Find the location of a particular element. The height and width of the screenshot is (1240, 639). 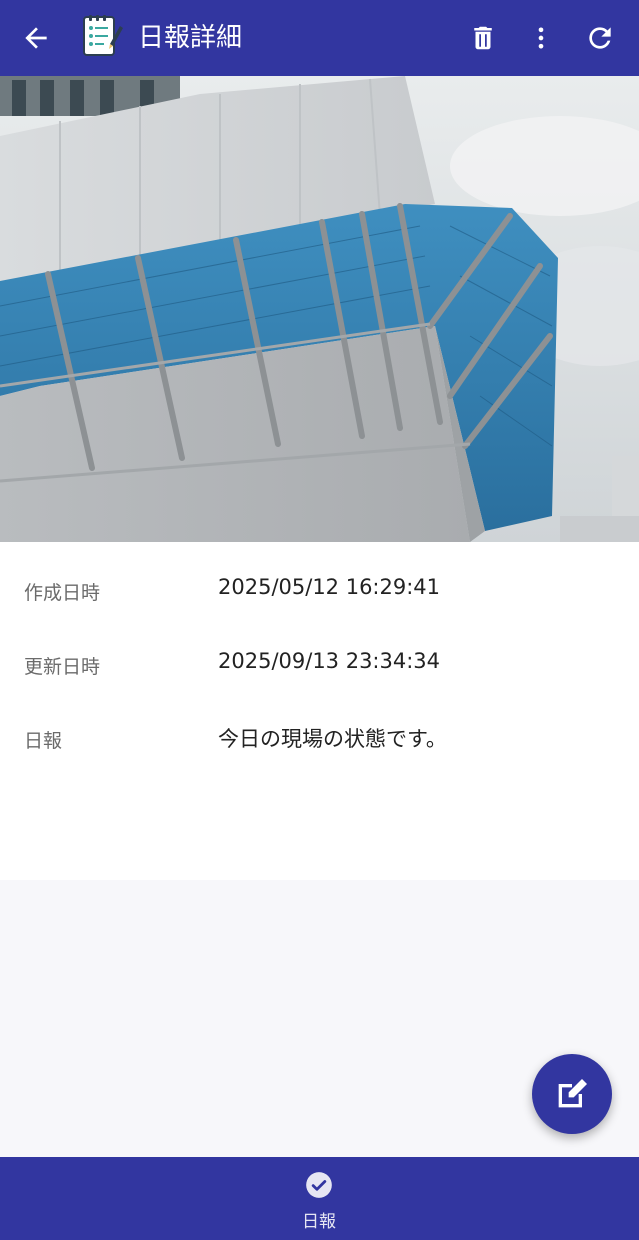

updated-at-label: 更新日時 is located at coordinates (62, 667).